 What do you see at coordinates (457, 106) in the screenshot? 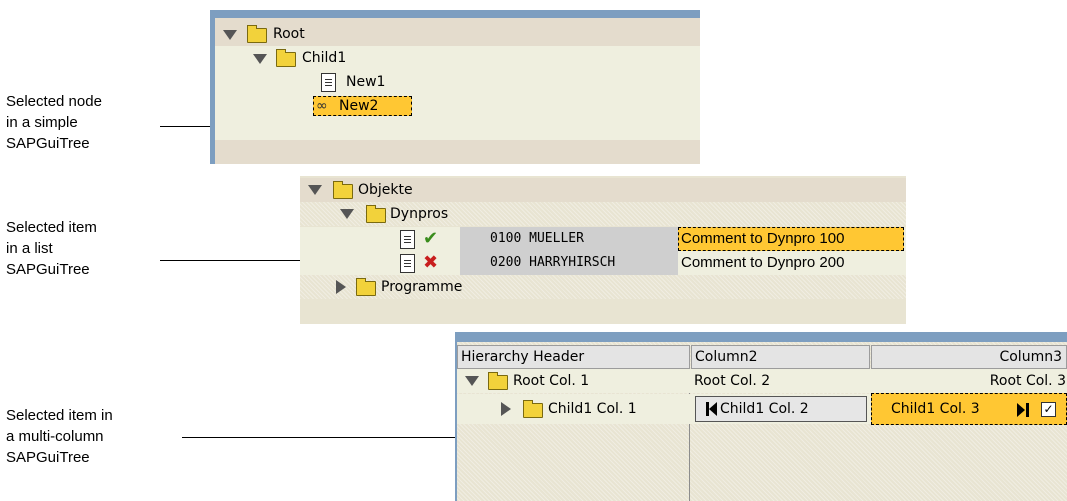
I see `tree-node-new2: ∞ New2` at bounding box center [457, 106].